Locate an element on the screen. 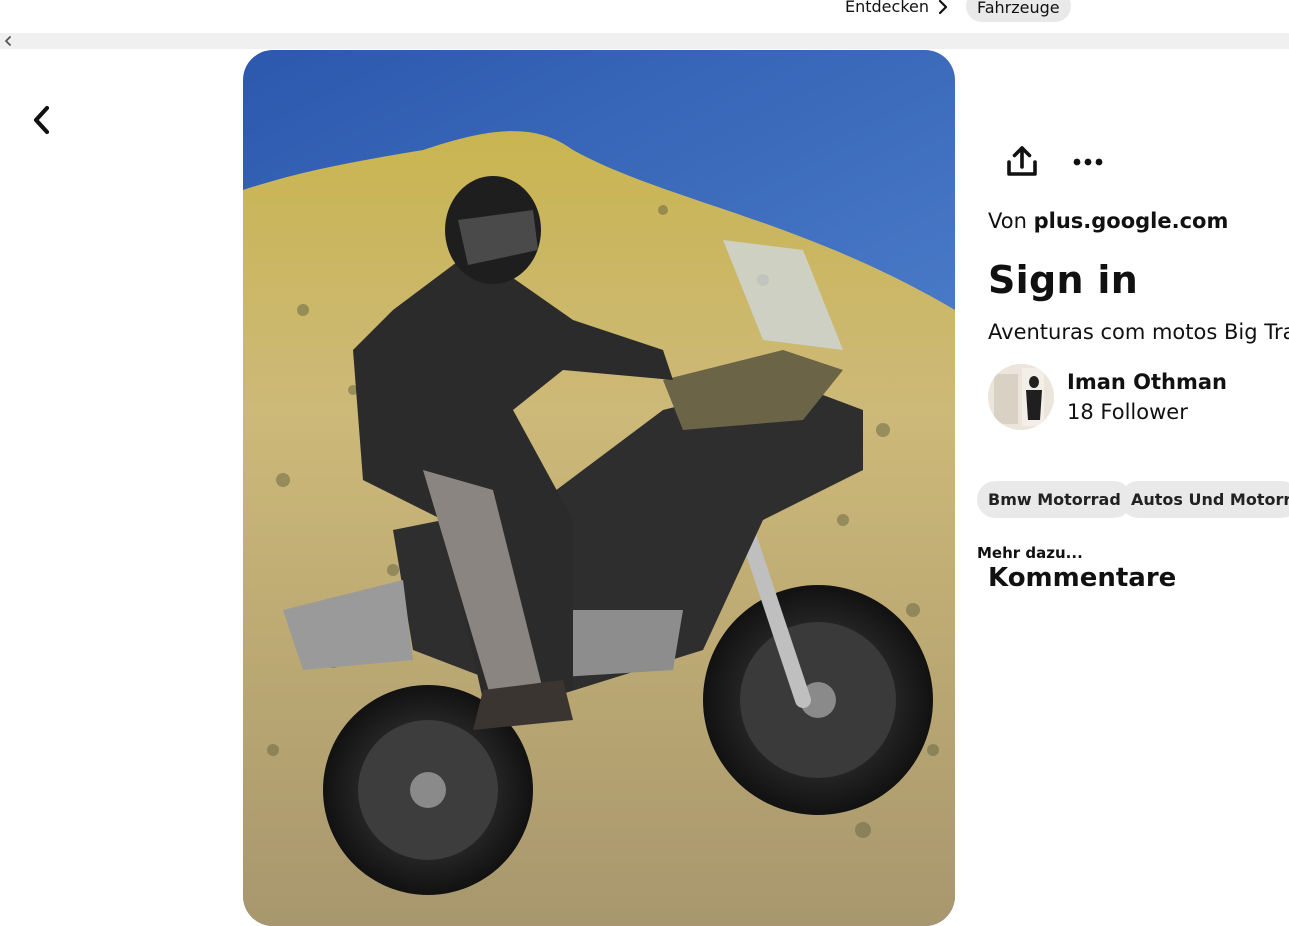 Image resolution: width=1289 pixels, height=926 pixels. avatar-image is located at coordinates (1021, 397).